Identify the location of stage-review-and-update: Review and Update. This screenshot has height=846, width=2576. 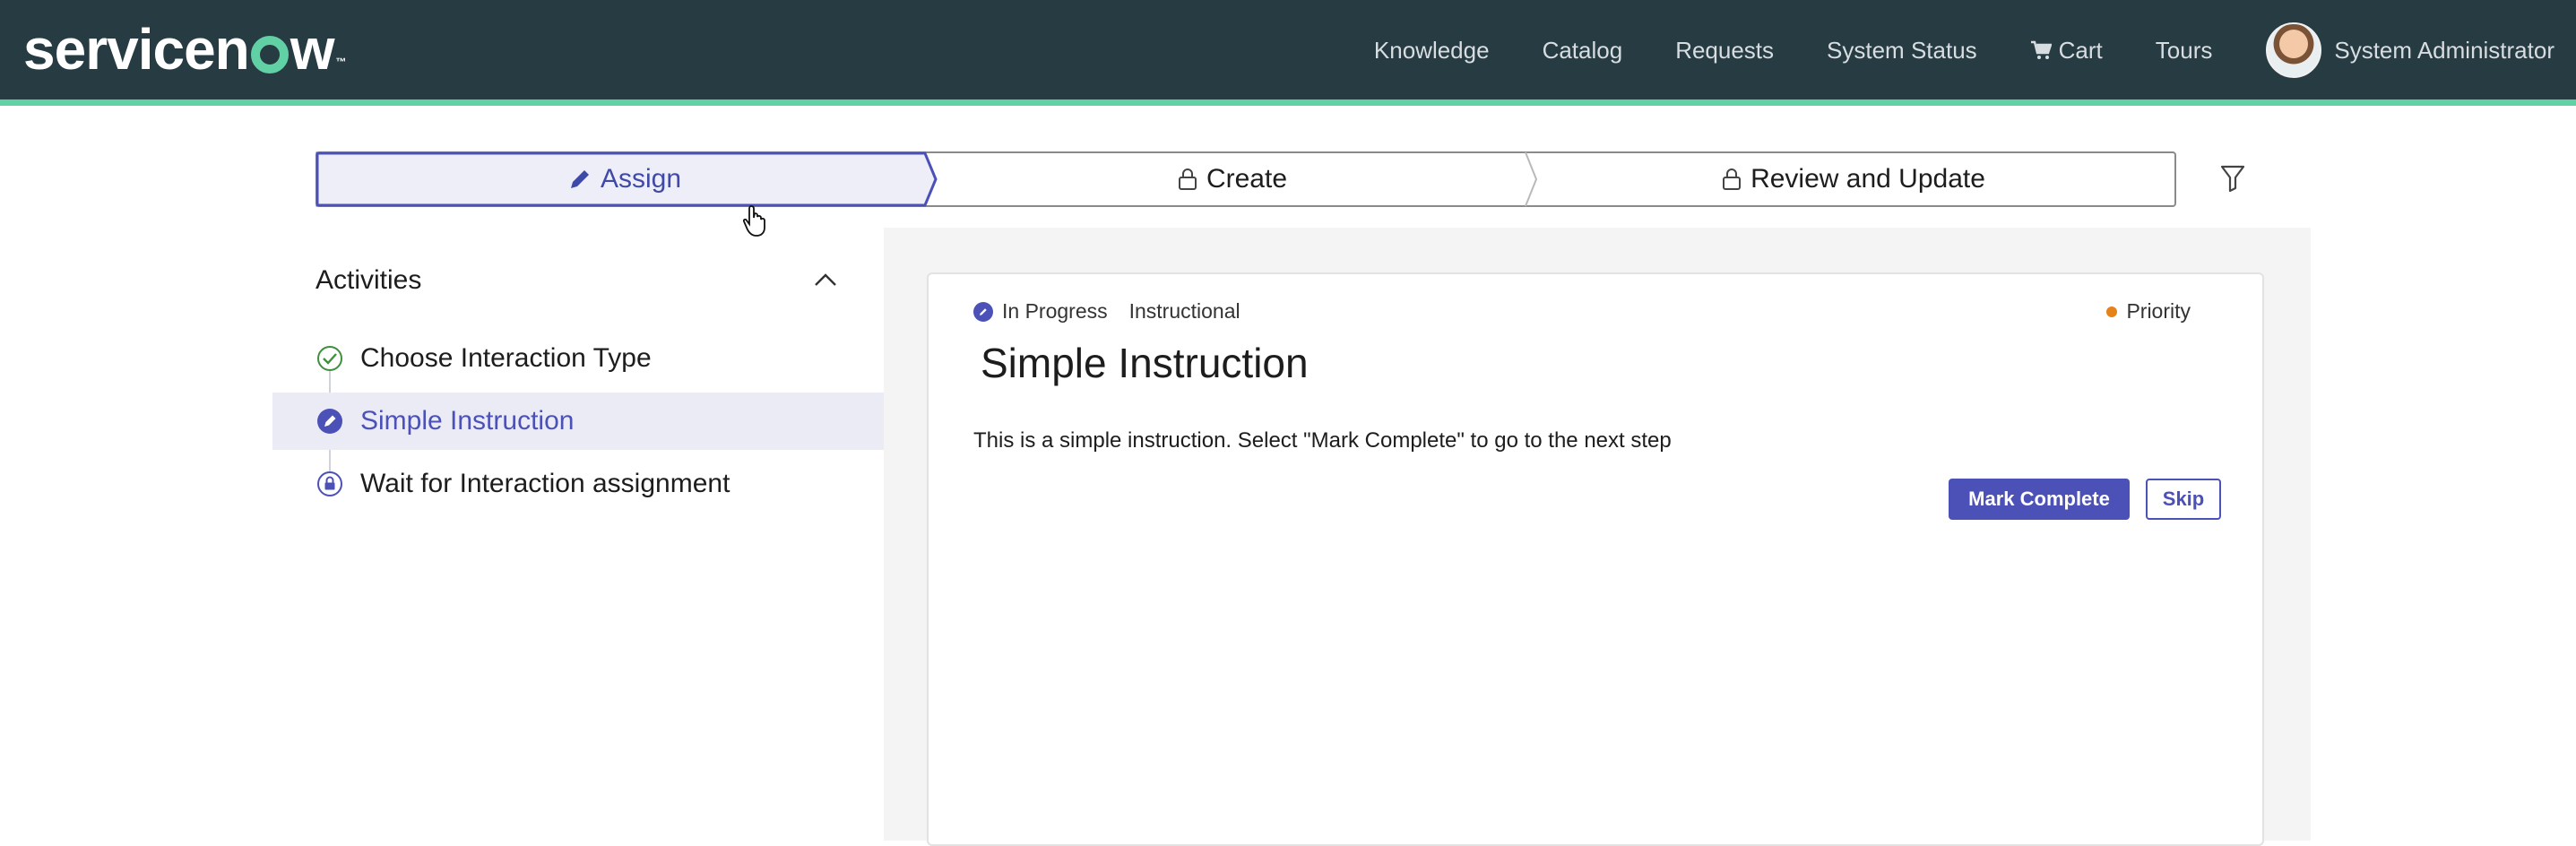
(1853, 179).